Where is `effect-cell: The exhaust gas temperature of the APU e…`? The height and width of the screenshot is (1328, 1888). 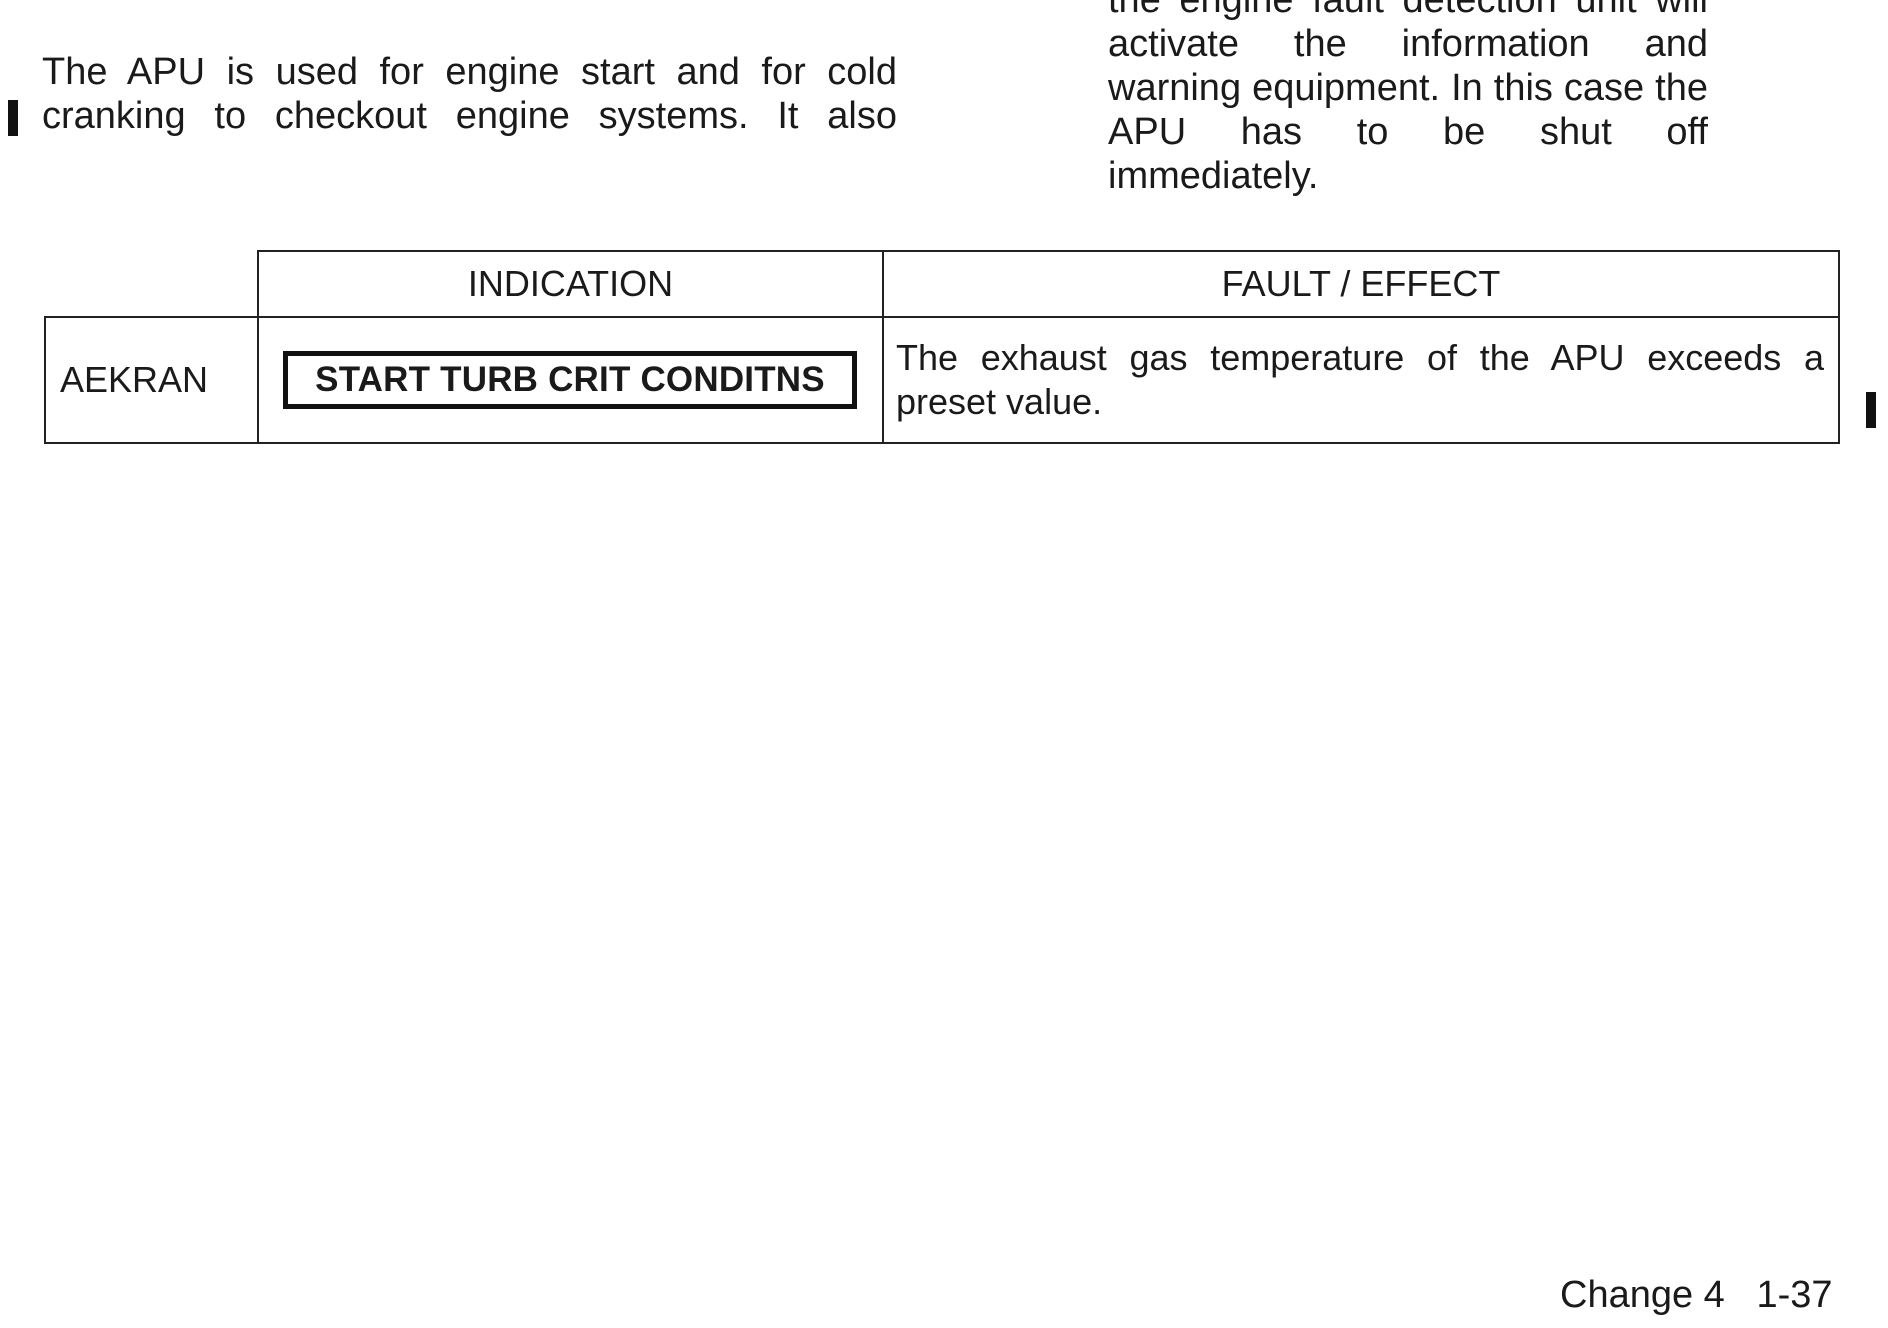
effect-cell: The exhaust gas temperature of the APU e… is located at coordinates (1361, 380).